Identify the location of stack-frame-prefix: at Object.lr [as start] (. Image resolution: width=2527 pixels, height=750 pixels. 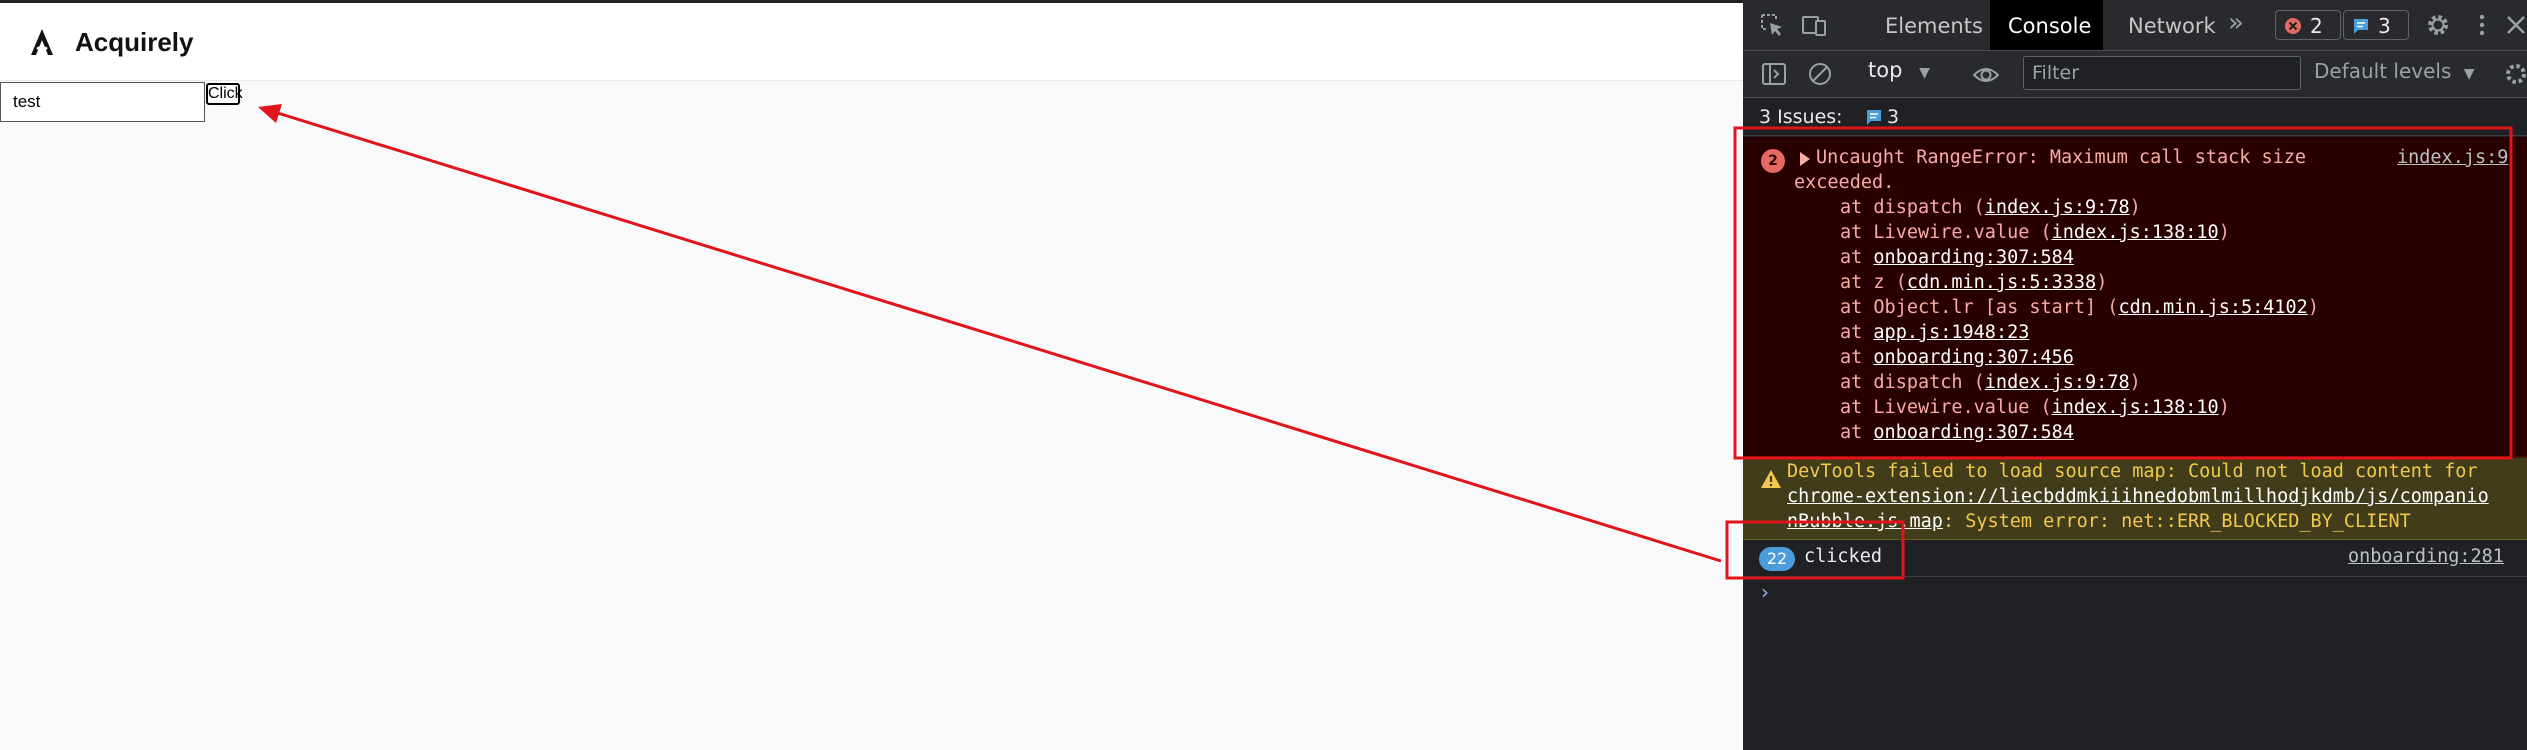
(1979, 307).